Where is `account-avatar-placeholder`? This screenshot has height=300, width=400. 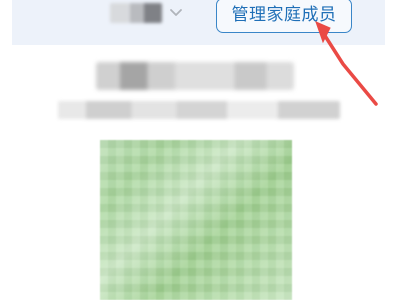 account-avatar-placeholder is located at coordinates (136, 13).